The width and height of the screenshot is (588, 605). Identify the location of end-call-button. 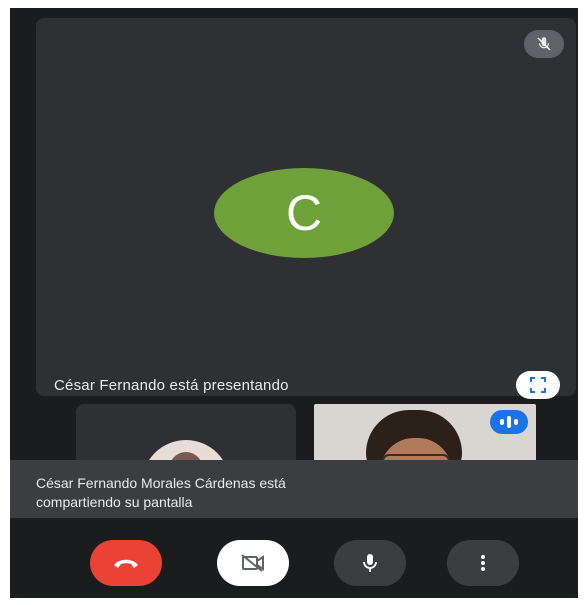
(126, 563).